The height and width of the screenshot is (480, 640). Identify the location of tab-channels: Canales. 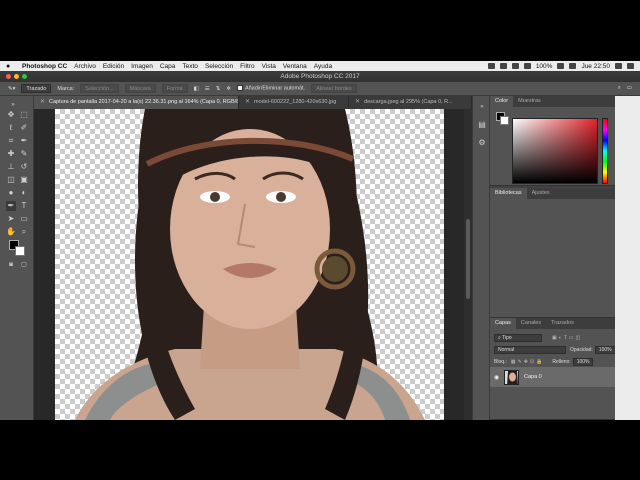
(531, 323).